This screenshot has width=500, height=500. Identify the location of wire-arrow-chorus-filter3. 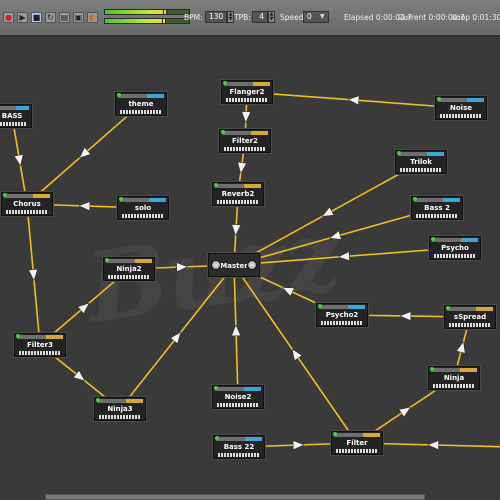
(33, 275).